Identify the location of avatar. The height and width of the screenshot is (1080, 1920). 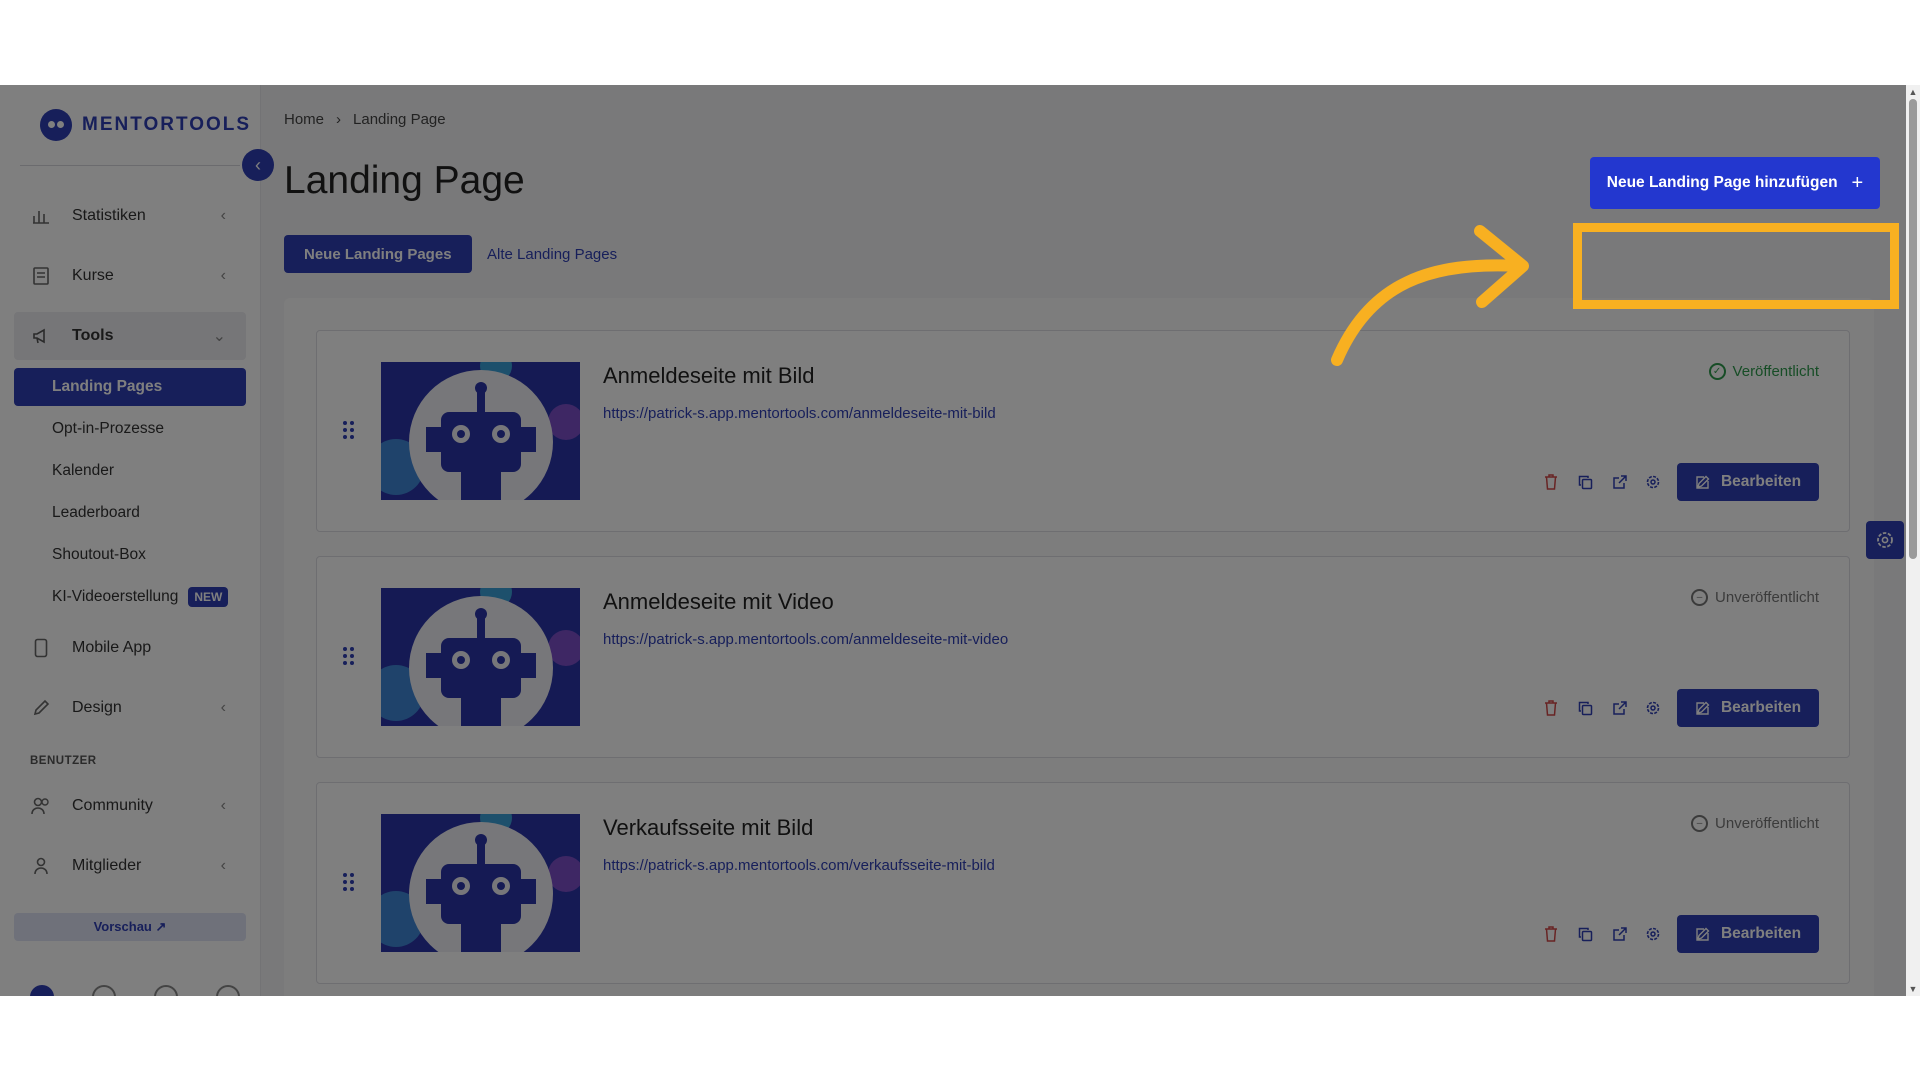
(42, 990).